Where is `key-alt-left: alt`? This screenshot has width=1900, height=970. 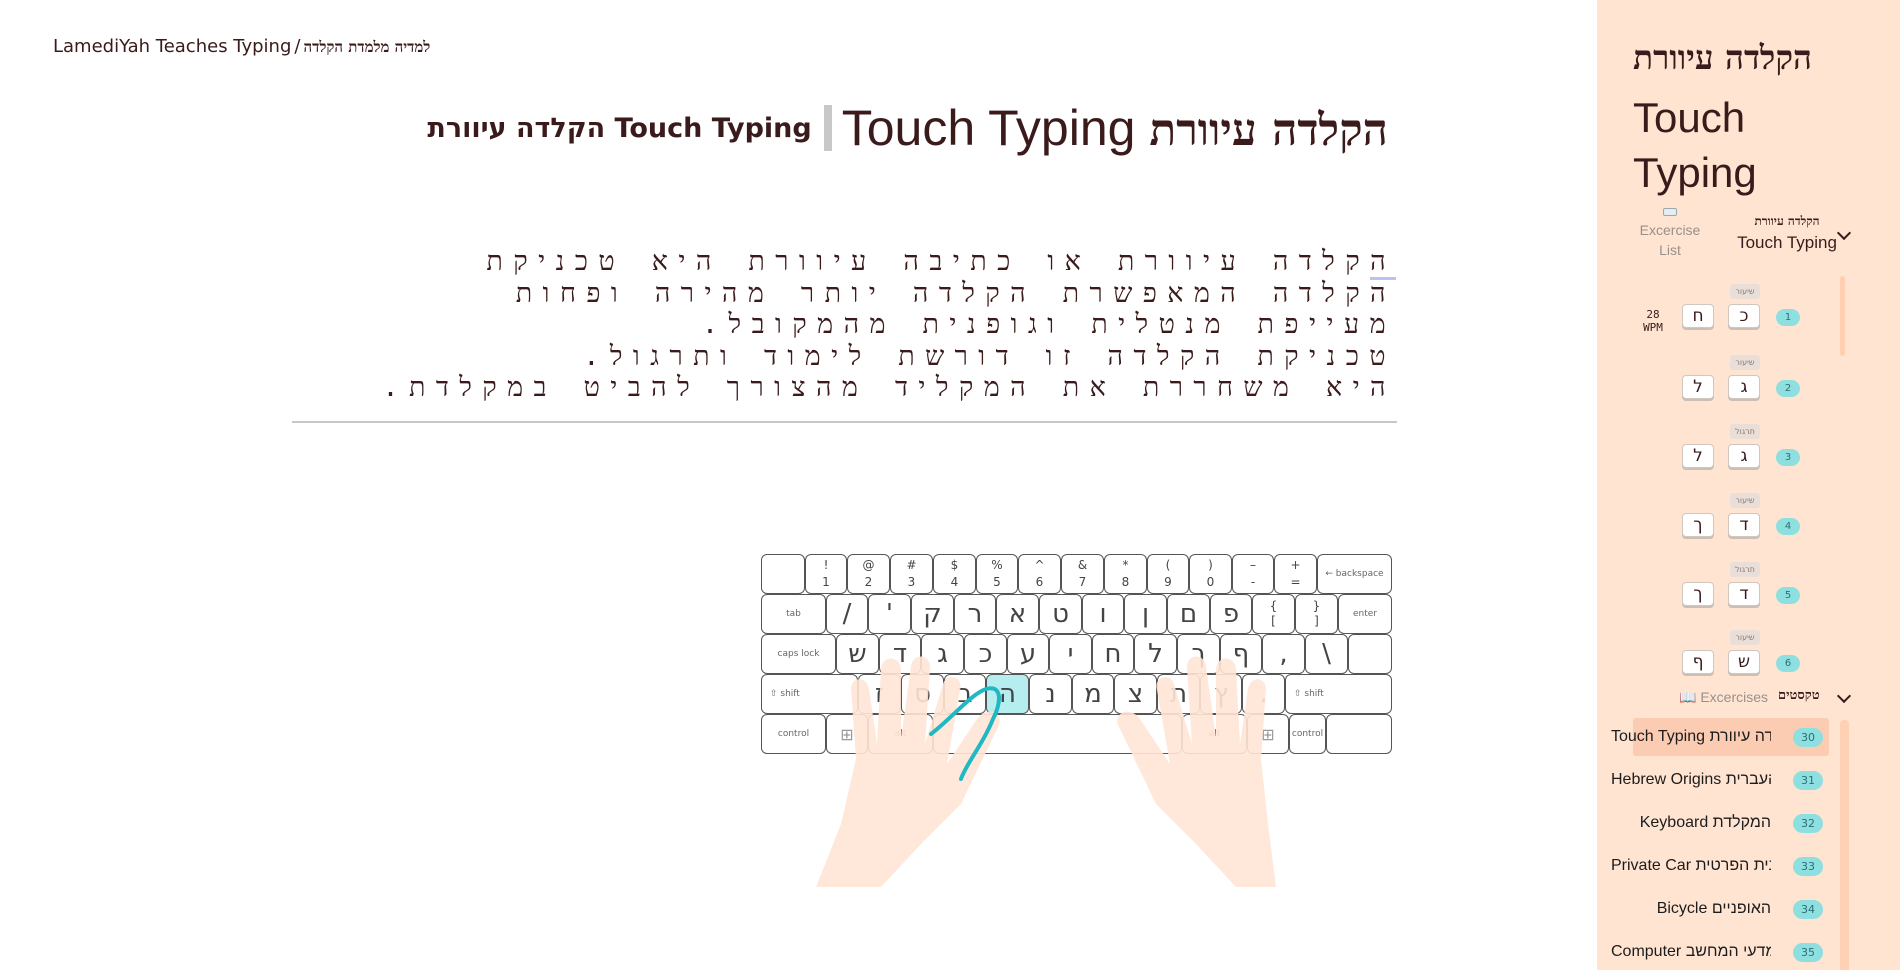
key-alt-left: alt is located at coordinates (900, 734).